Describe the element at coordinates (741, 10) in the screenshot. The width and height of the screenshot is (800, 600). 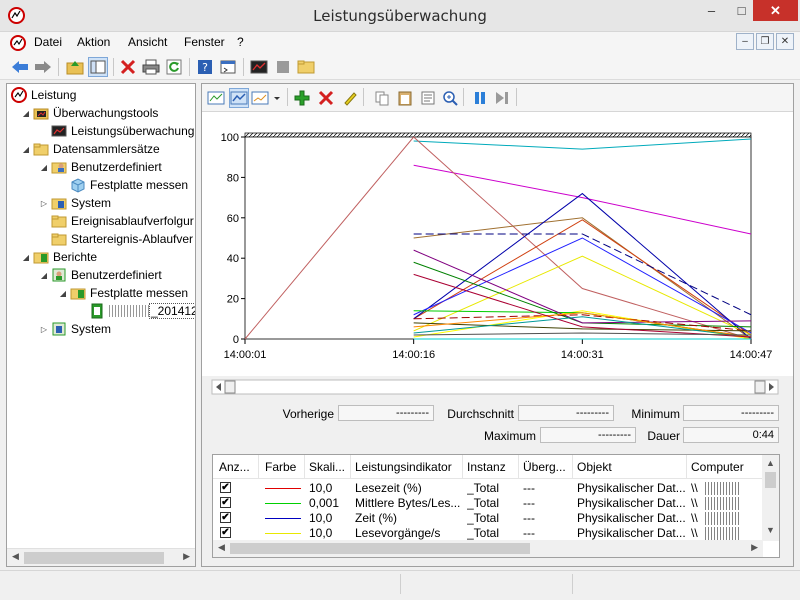
I see `maximize-button: □` at that location.